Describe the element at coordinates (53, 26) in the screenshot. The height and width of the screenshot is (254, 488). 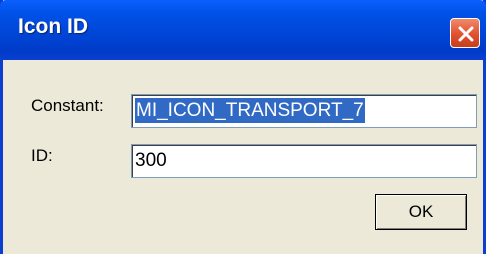
I see `window-title: Icon ID` at that location.